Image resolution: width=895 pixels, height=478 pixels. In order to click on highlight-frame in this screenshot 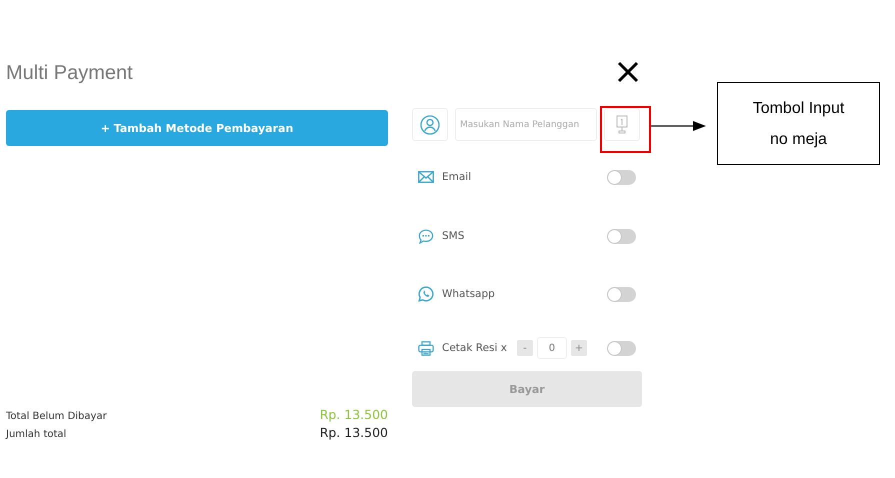, I will do `click(625, 129)`.